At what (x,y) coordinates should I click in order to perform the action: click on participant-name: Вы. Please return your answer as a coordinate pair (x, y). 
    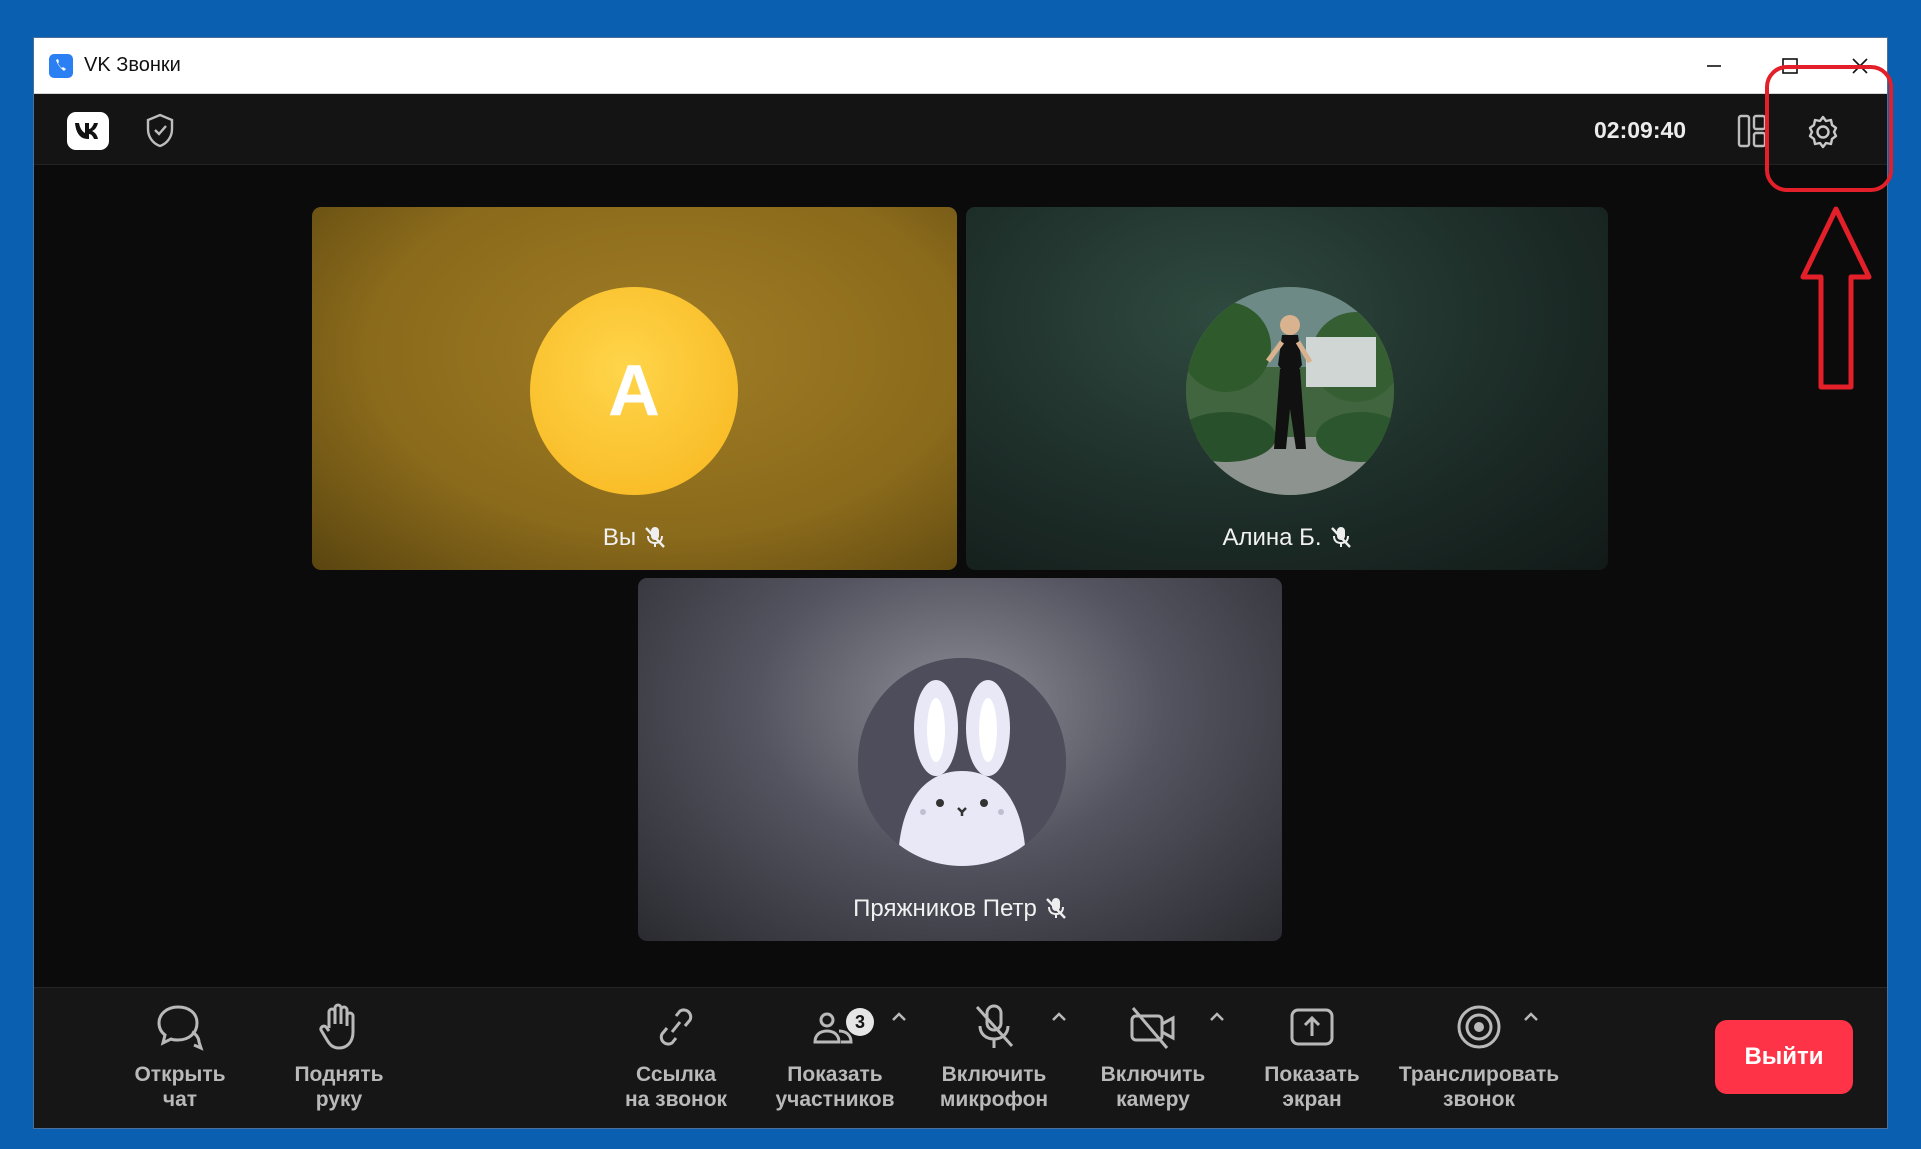
    Looking at the image, I should click on (619, 537).